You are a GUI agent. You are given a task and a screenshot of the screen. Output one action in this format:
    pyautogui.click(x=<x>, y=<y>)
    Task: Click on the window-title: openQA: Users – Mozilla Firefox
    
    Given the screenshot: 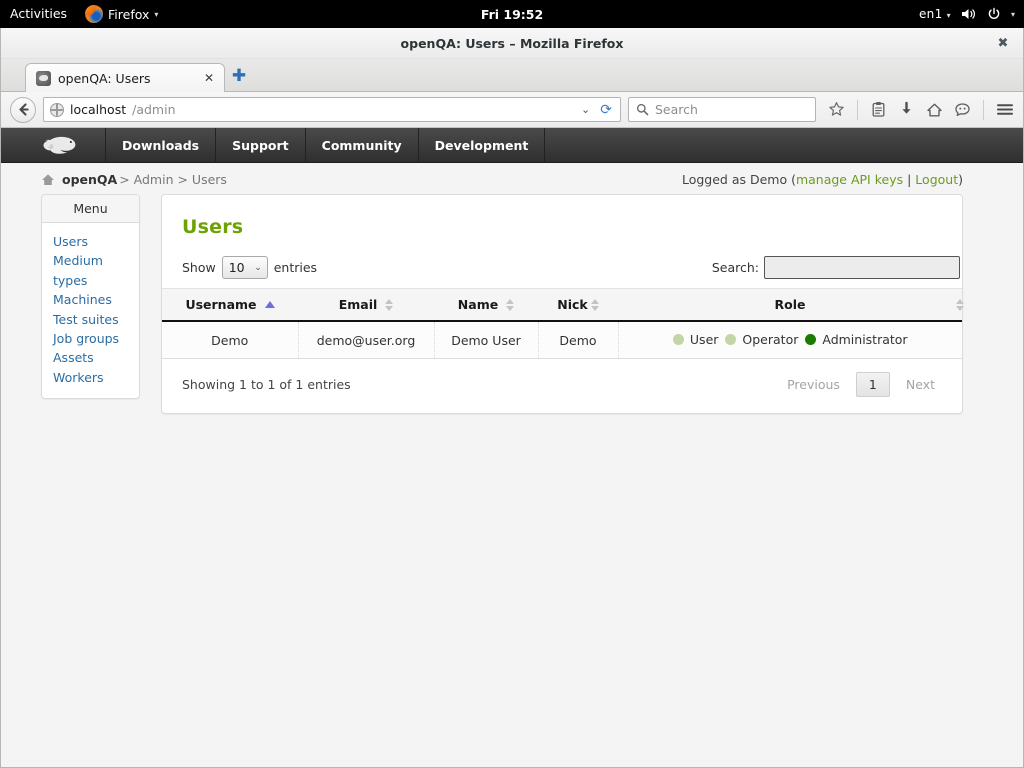 What is the action you would take?
    pyautogui.click(x=512, y=43)
    